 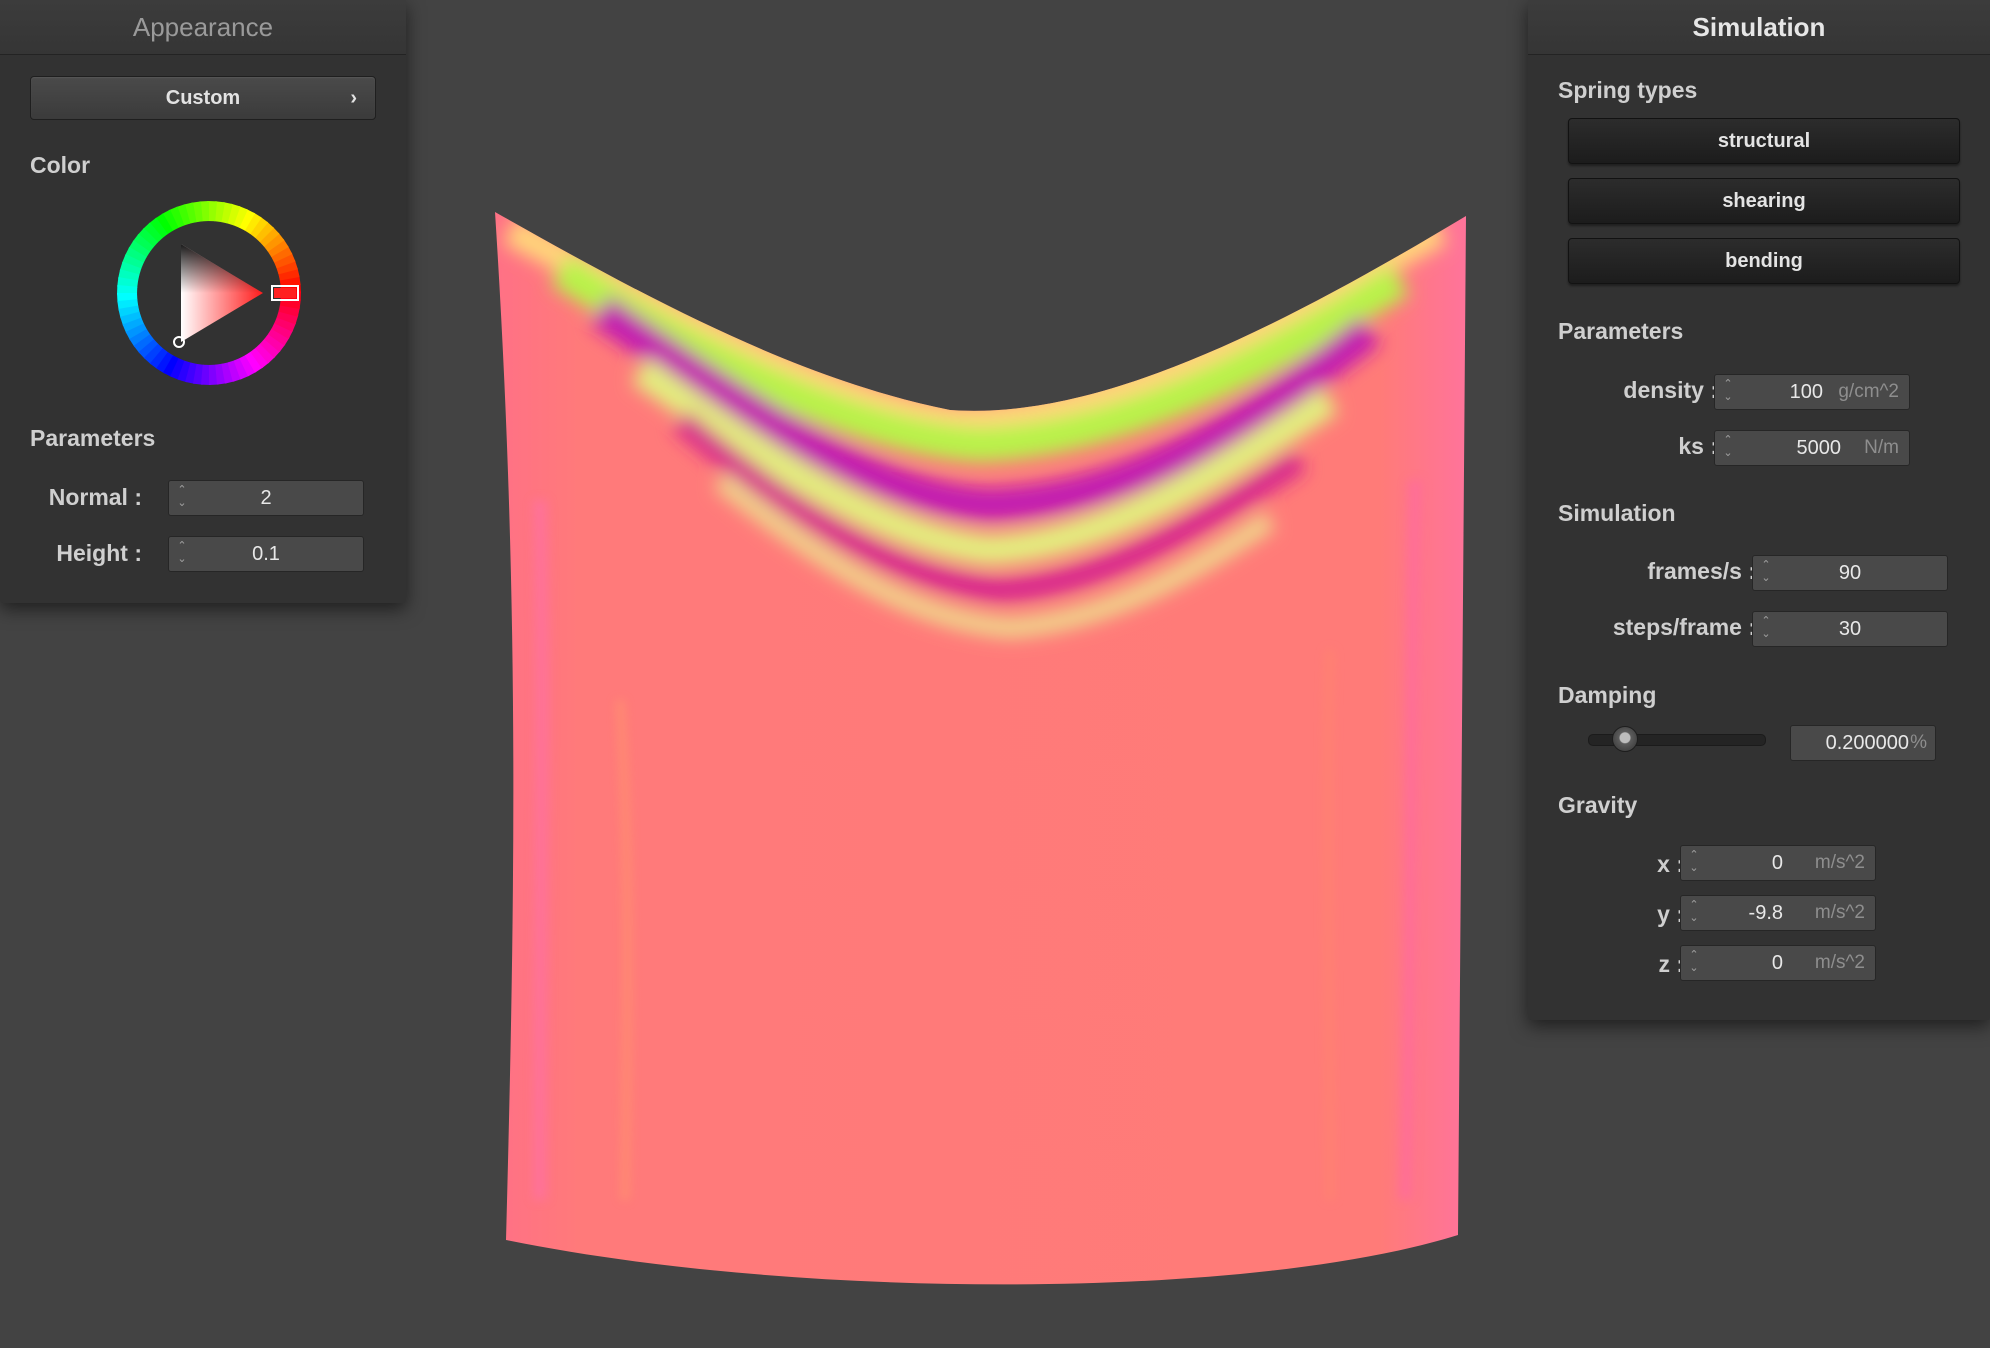 What do you see at coordinates (1918, 742) in the screenshot?
I see `damping-unit: %` at bounding box center [1918, 742].